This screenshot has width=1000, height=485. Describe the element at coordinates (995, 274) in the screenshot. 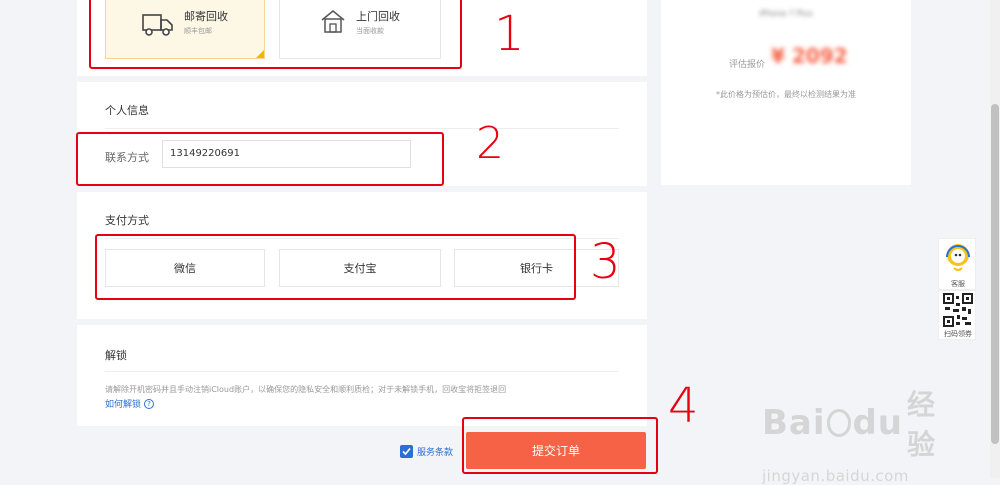

I see `page-scrollbar-thumb` at that location.